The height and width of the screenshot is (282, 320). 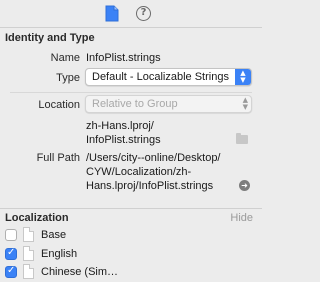 What do you see at coordinates (59, 254) in the screenshot?
I see `localization-item-label: English` at bounding box center [59, 254].